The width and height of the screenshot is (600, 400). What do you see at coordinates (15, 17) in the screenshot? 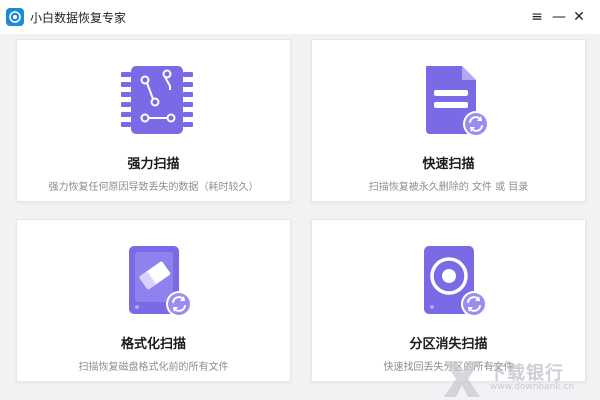
I see `app-logo-icon` at bounding box center [15, 17].